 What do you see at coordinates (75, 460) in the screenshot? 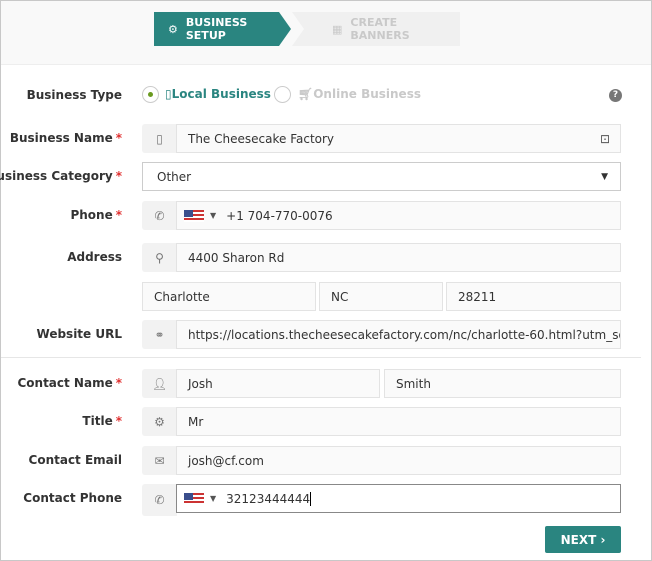
I see `contact-email-label: Contact Email` at bounding box center [75, 460].